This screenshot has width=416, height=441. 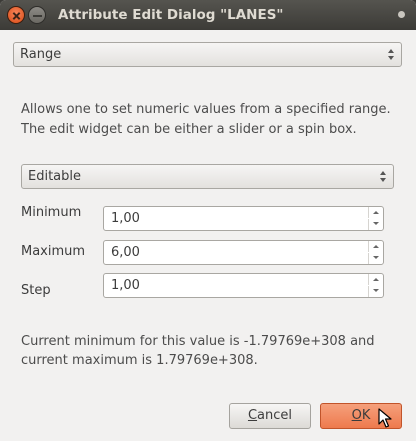 I want to click on step-value: 1,00, so click(x=125, y=285).